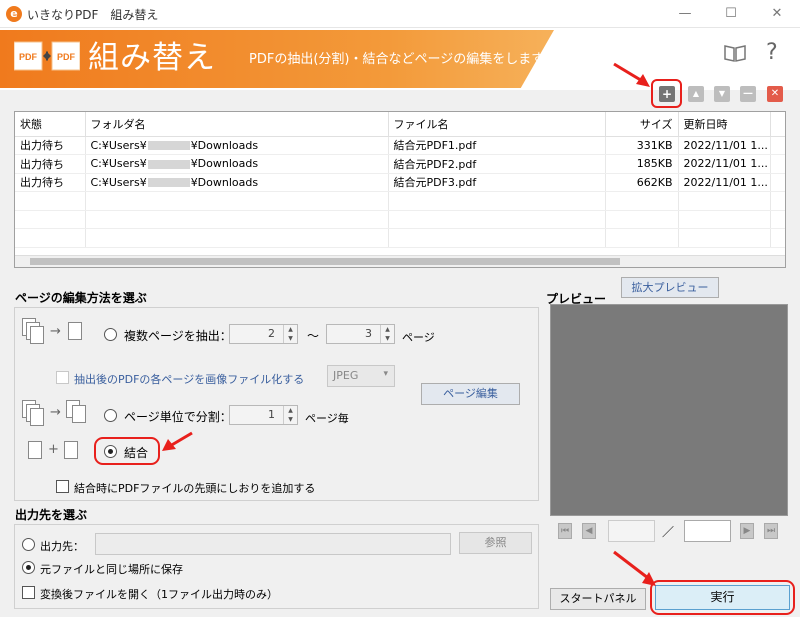 The width and height of the screenshot is (800, 617). I want to click on image-format-value: JPEG, so click(346, 375).